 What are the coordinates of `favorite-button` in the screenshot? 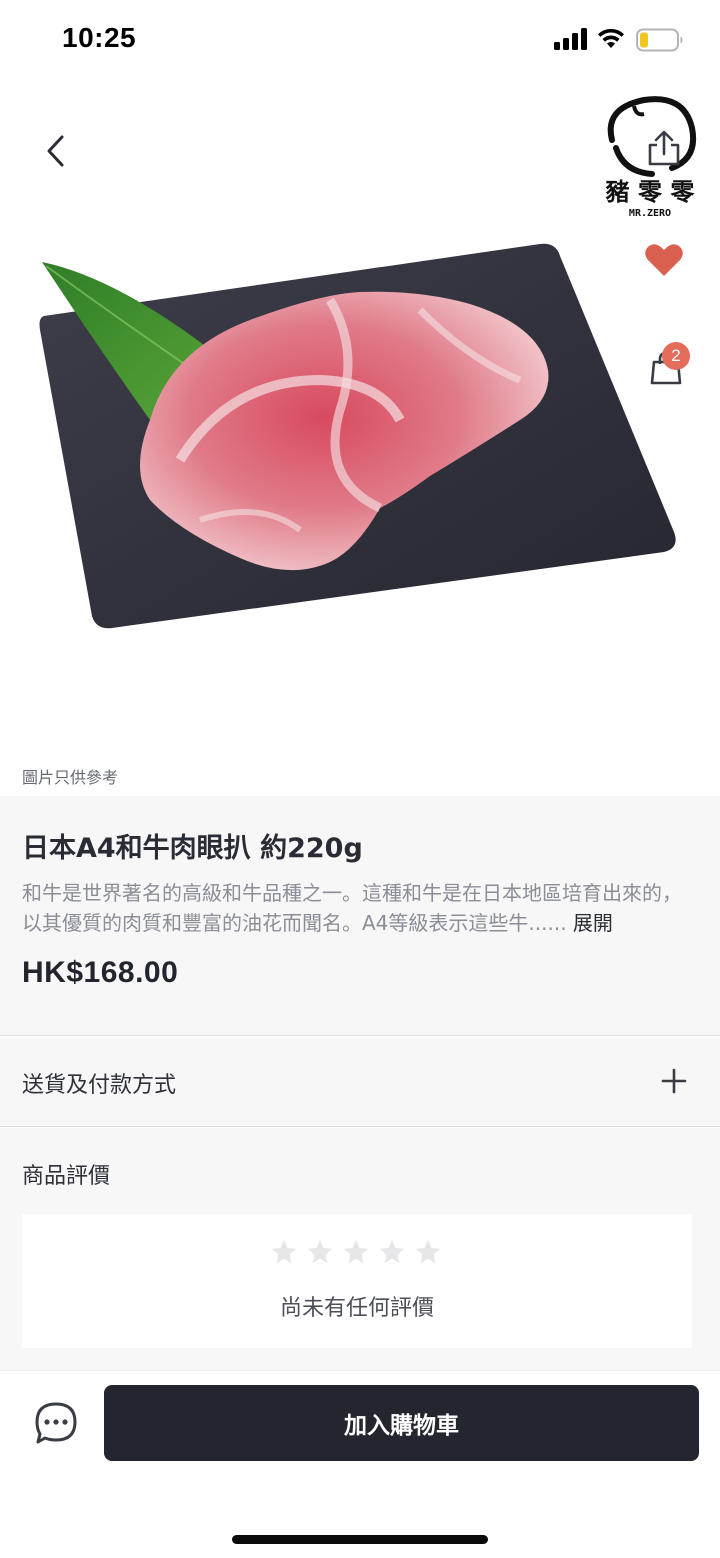 It's located at (664, 260).